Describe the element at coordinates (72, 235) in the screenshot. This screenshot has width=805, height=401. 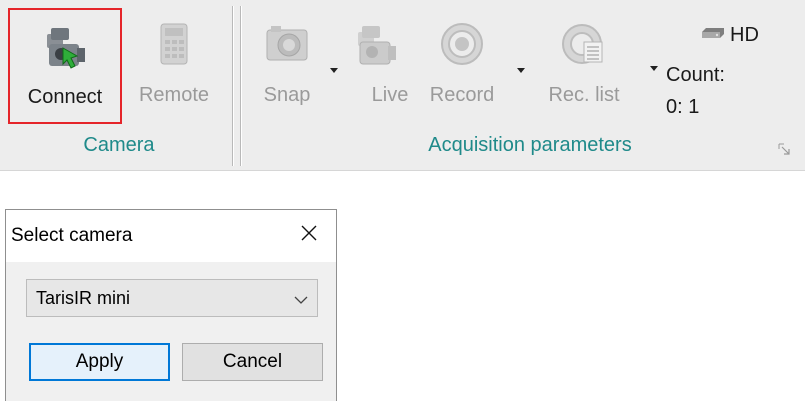
I see `dialog-title: Select camera` at that location.